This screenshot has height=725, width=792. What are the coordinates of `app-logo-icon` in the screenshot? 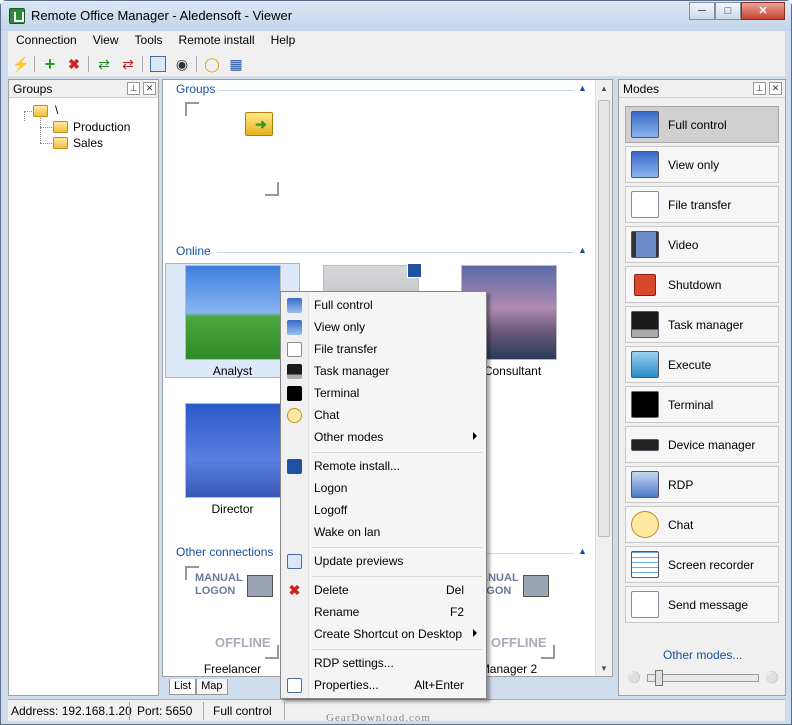 It's located at (17, 16).